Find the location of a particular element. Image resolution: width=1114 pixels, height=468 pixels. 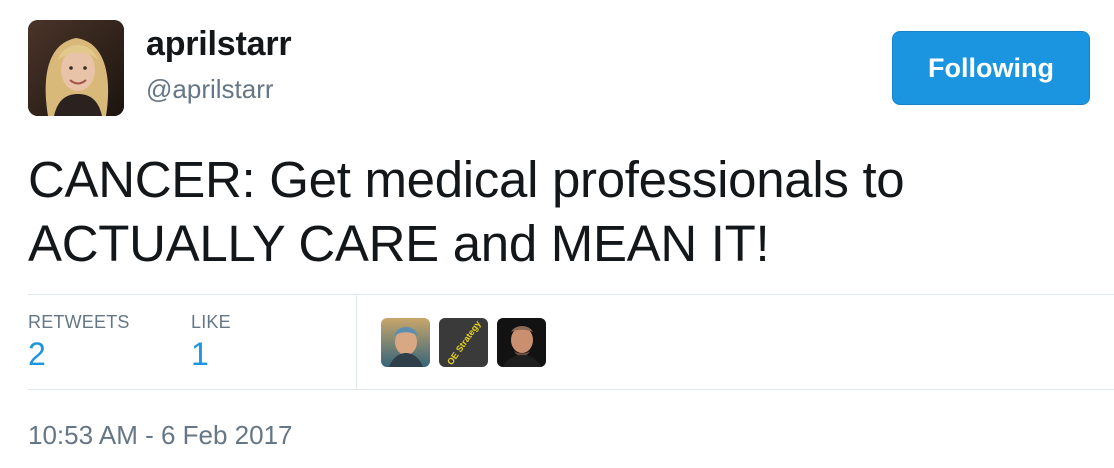

likes-stat: LIKE 1 is located at coordinates (211, 342).